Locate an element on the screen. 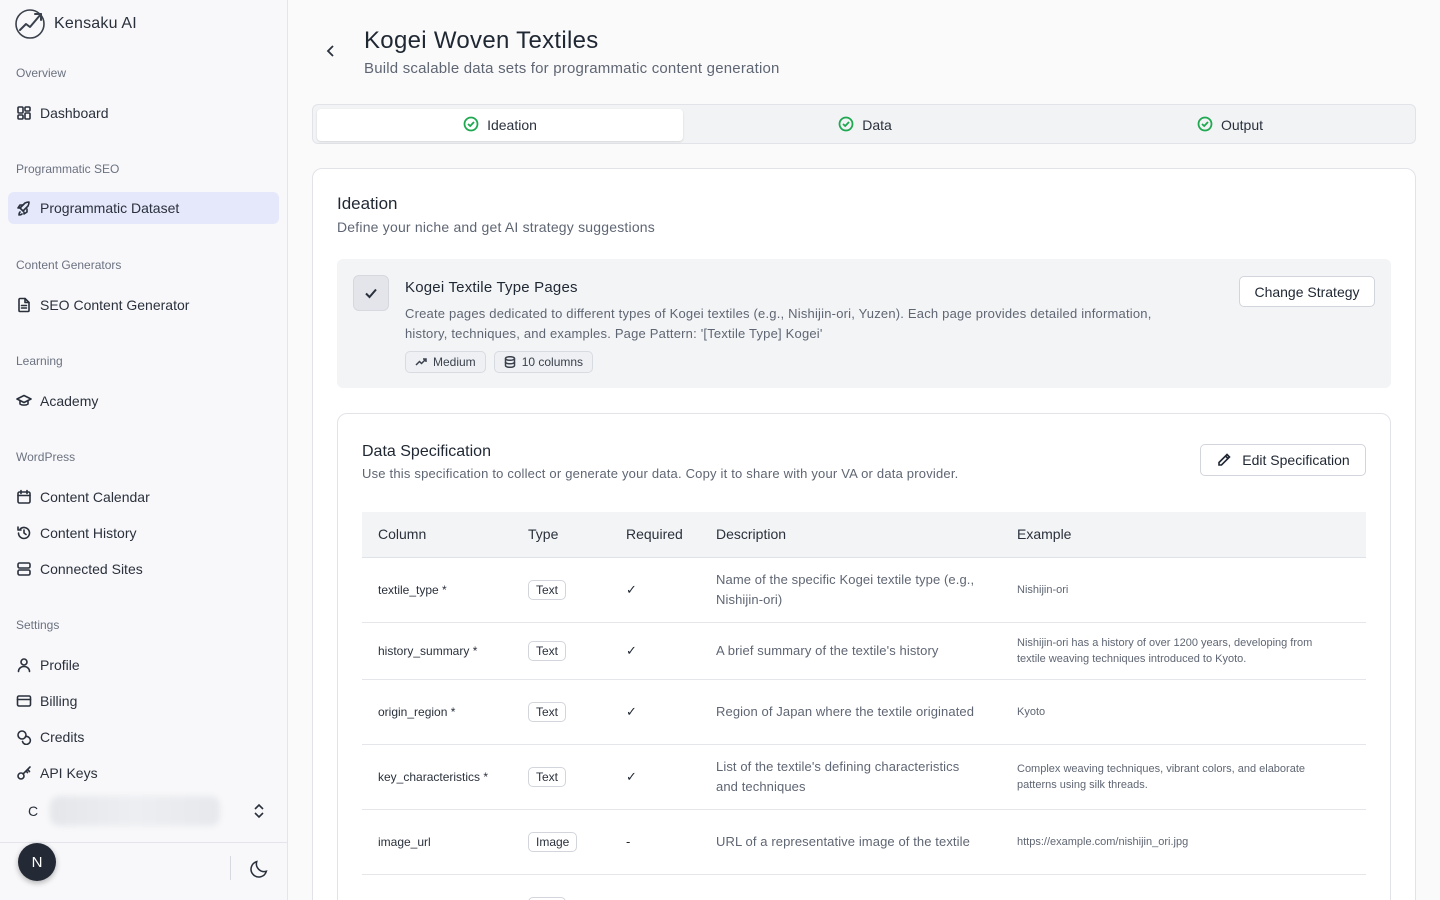  sidebar-item-dashboard: Dashboard is located at coordinates (143, 113).